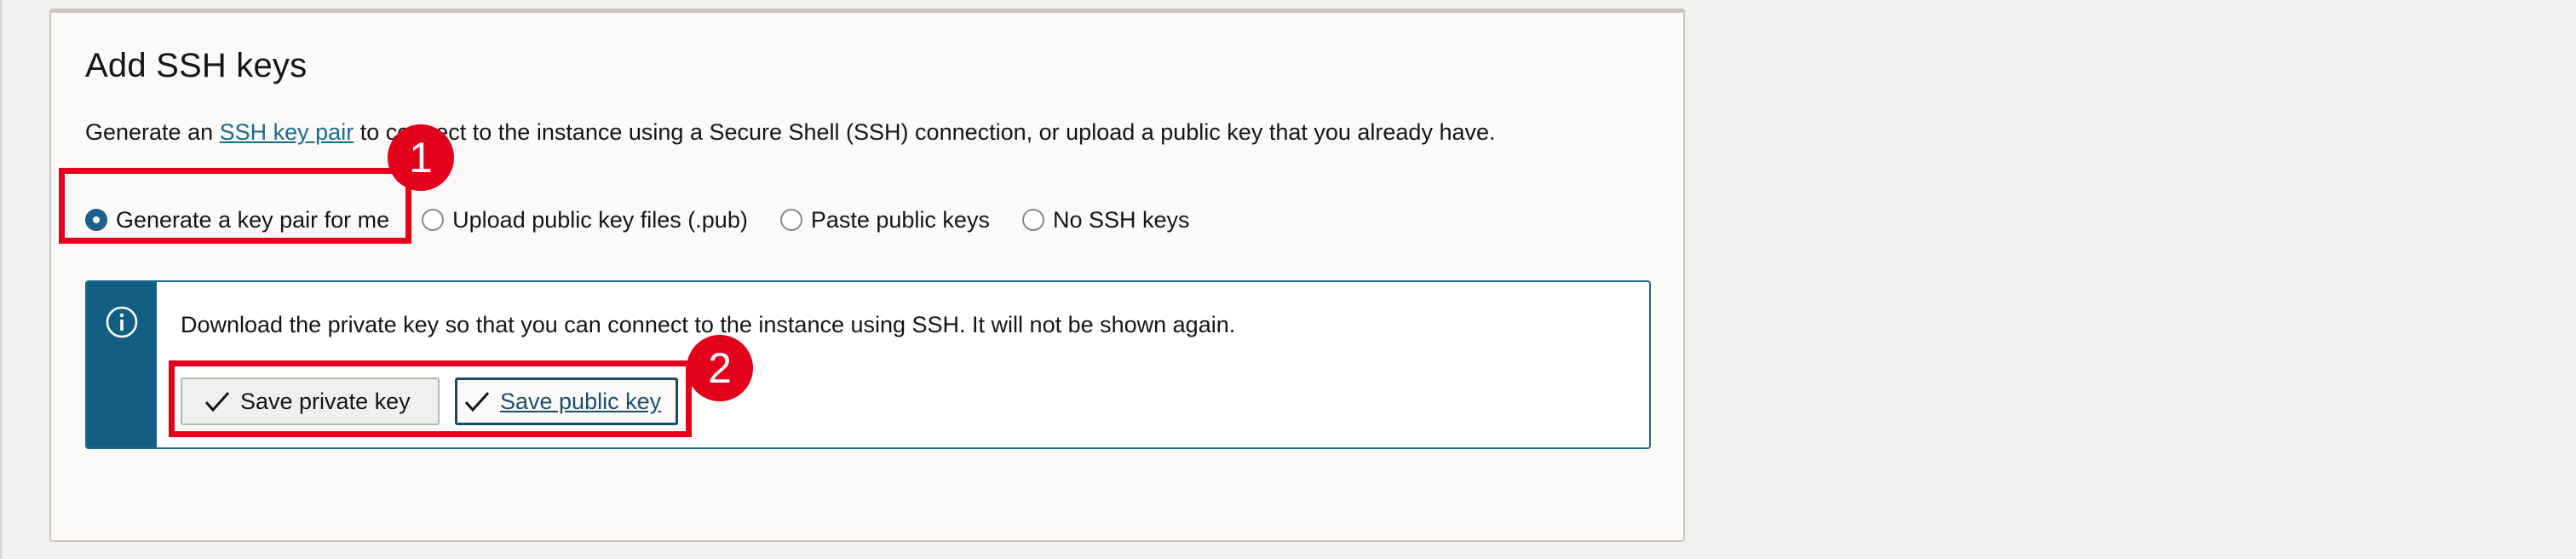  I want to click on info-stripe, so click(122, 364).